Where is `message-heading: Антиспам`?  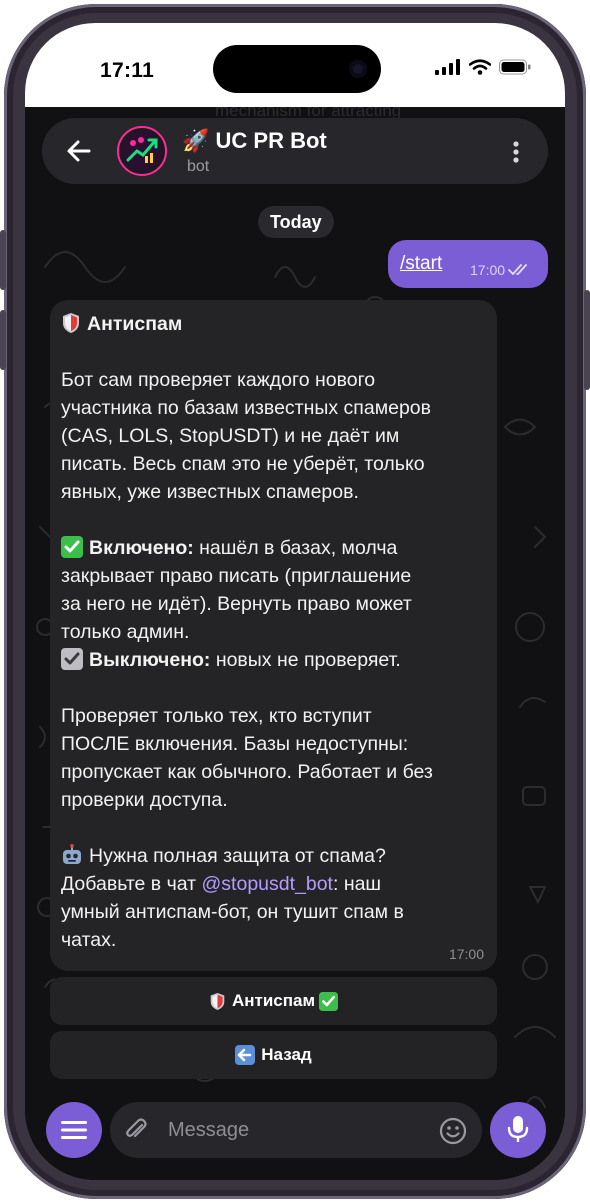 message-heading: Антиспам is located at coordinates (135, 324).